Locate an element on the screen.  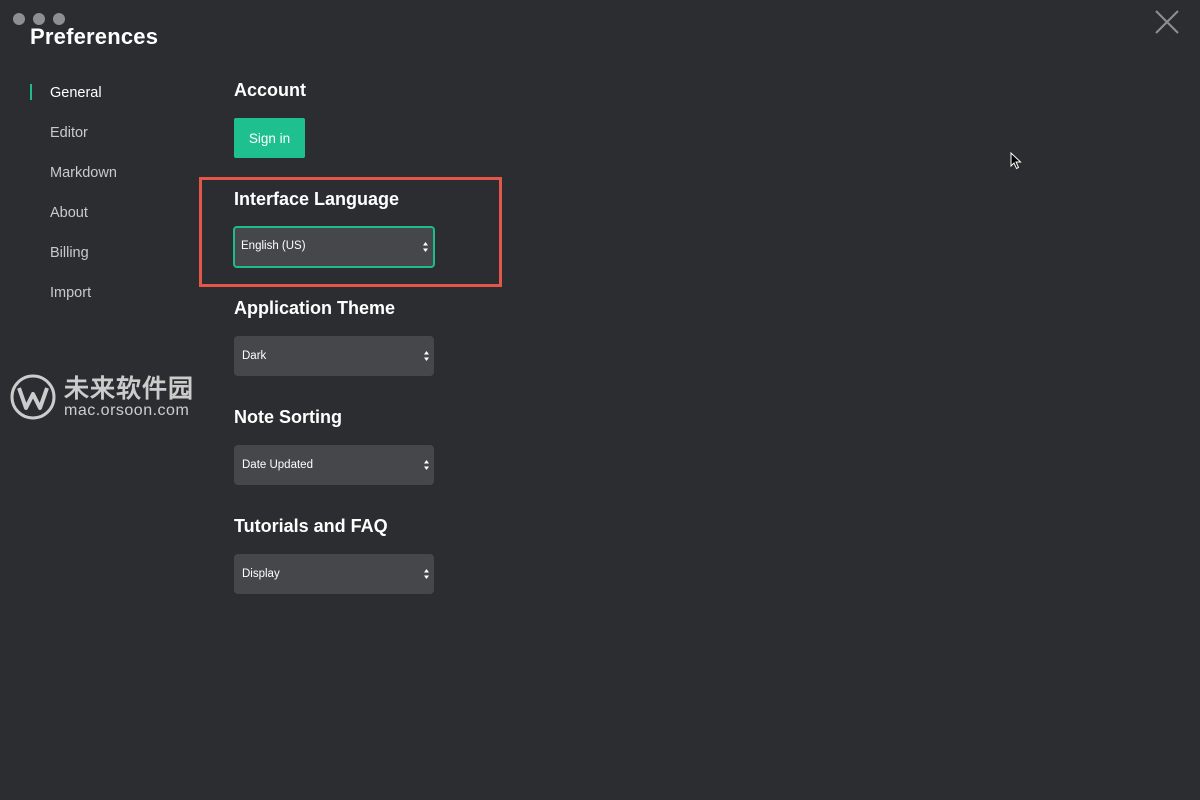
sidebar-item-import: Import is located at coordinates (115, 300).